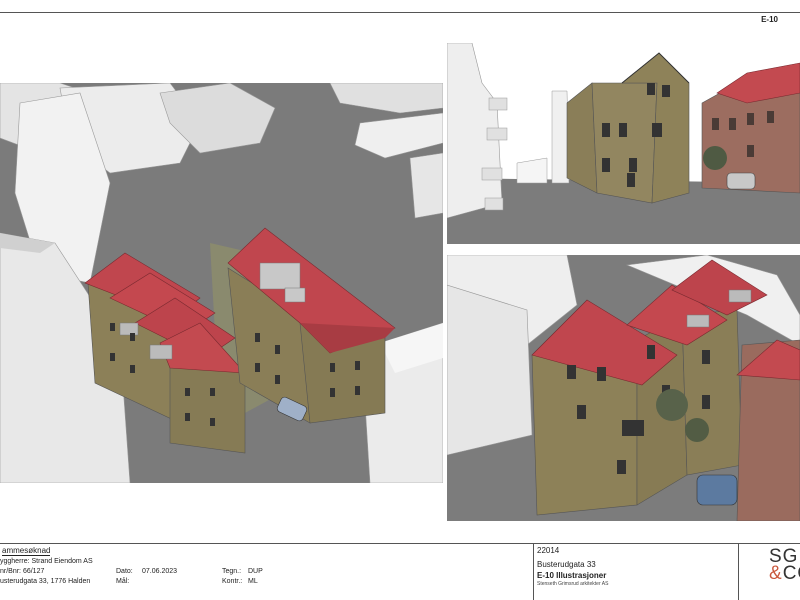 The height and width of the screenshot is (600, 800). I want to click on drawn-value: DUP, so click(255, 571).